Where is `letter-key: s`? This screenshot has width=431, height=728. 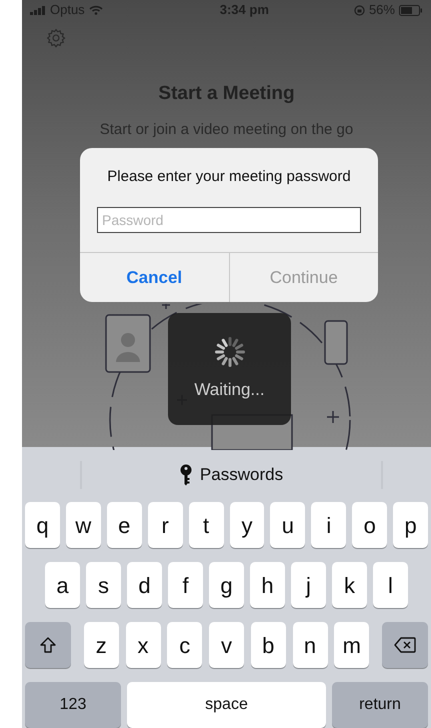
letter-key: s is located at coordinates (103, 585).